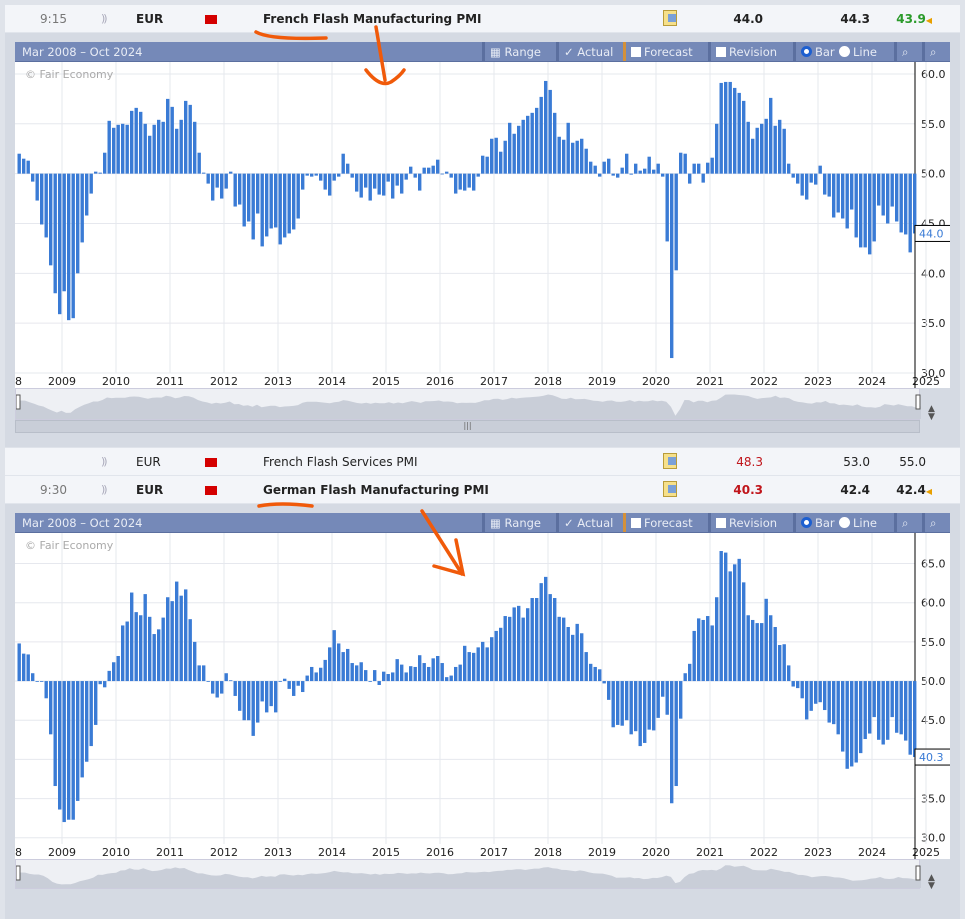 This screenshot has height=919, width=965. What do you see at coordinates (656, 852) in the screenshot?
I see `x-tick-label: 2020` at bounding box center [656, 852].